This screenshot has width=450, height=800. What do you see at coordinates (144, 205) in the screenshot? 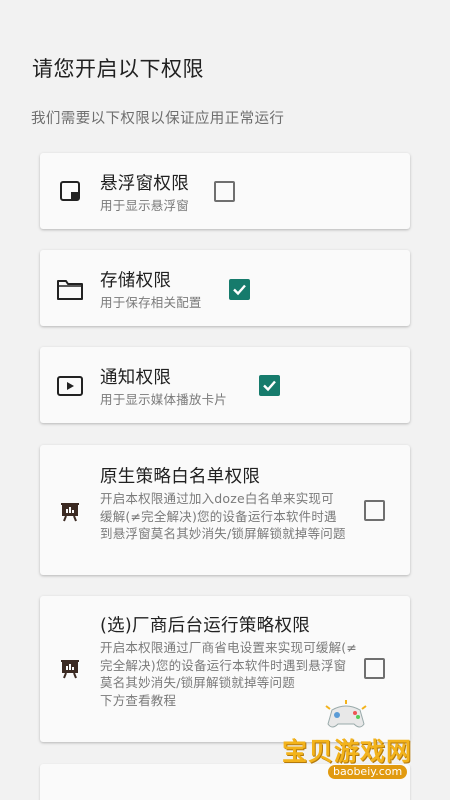
I see `permission-desc: 用于显示悬浮窗` at bounding box center [144, 205].